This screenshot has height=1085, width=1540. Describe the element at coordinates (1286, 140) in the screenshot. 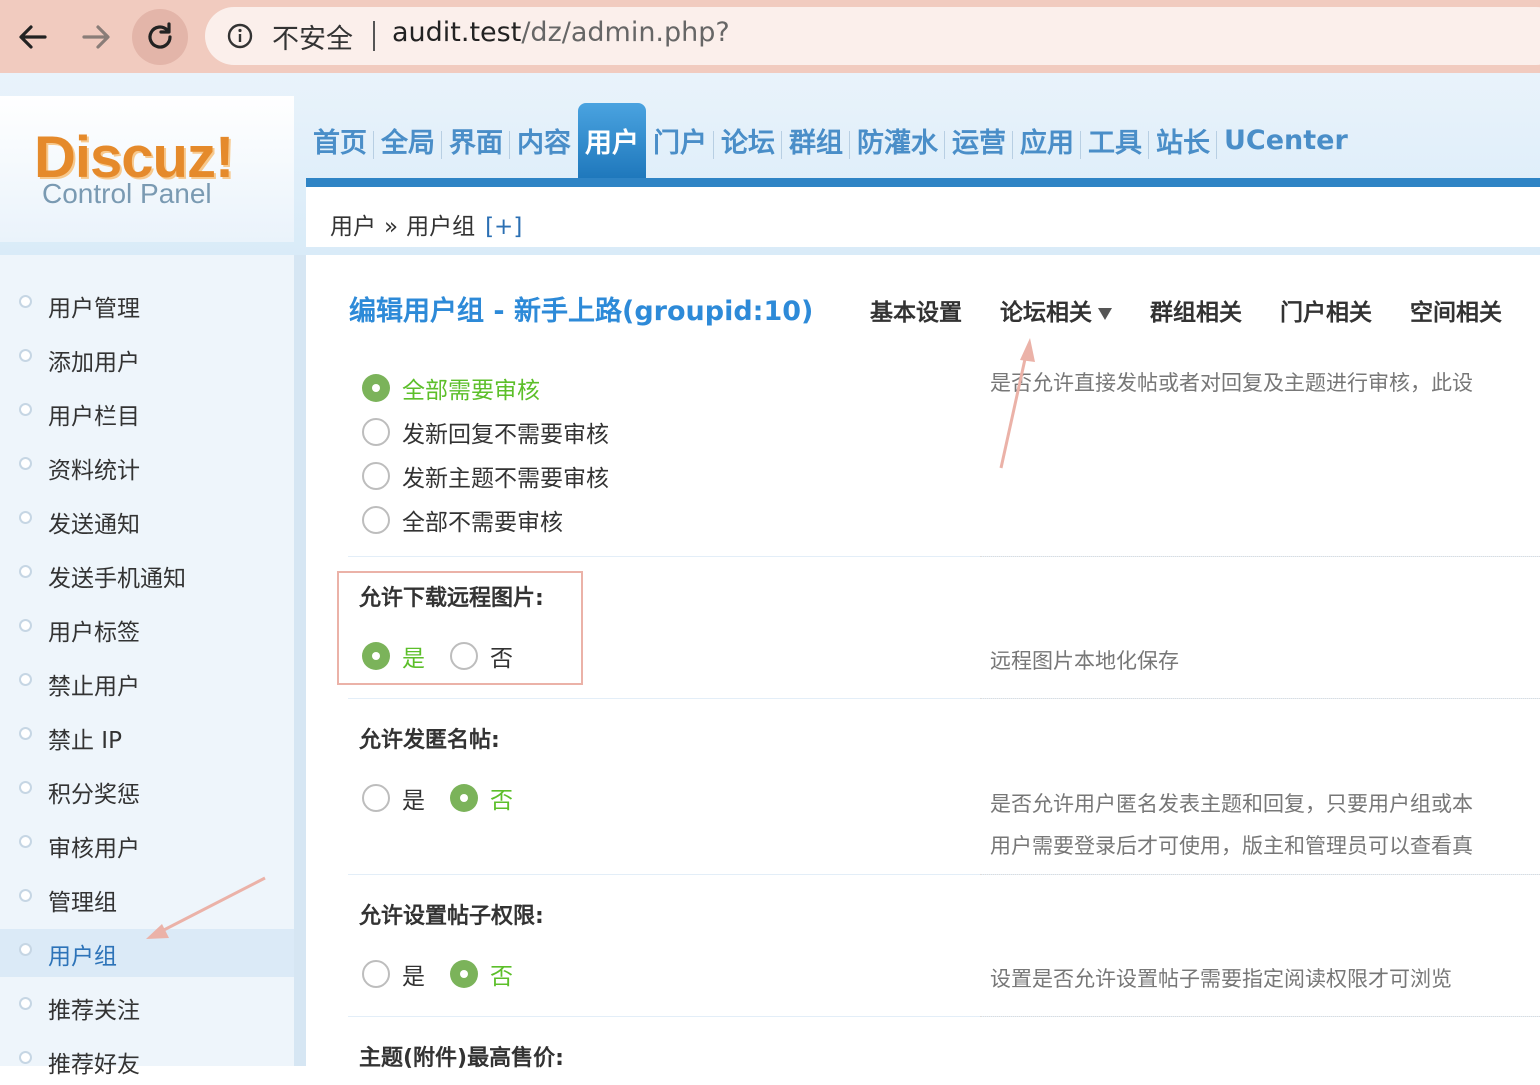

I see `nav-tab-ucenter: UCenter` at that location.